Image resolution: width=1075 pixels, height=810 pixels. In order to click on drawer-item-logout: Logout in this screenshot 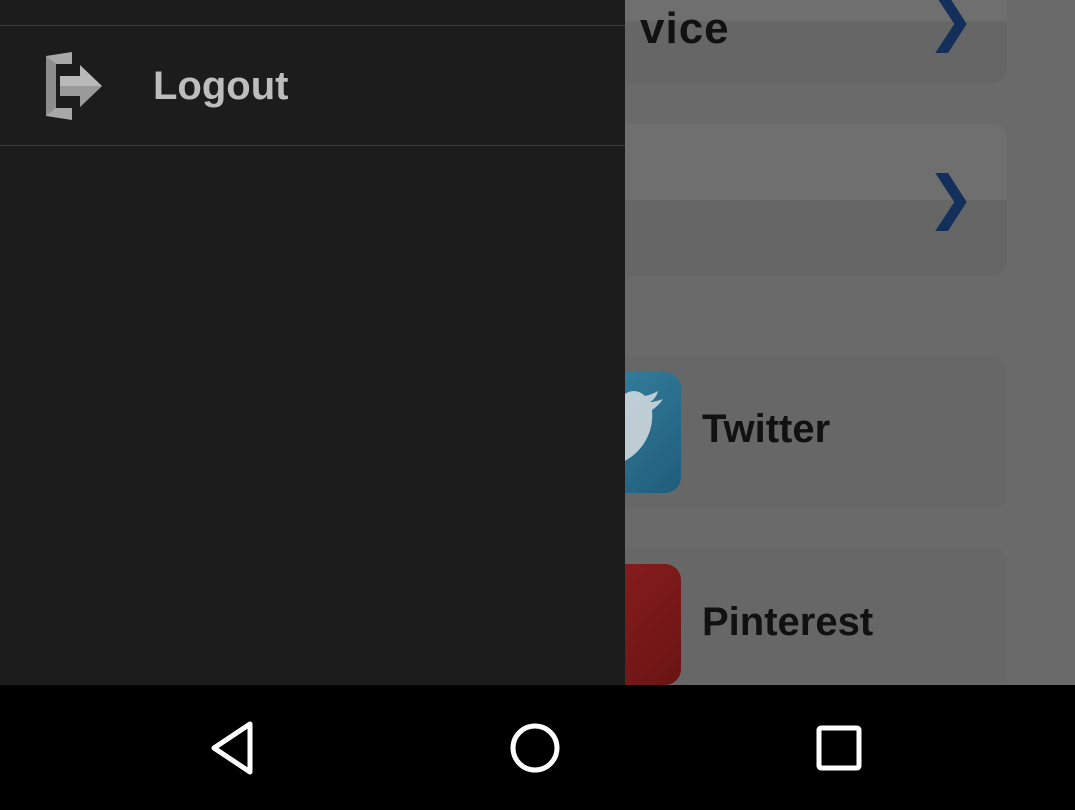, I will do `click(312, 85)`.